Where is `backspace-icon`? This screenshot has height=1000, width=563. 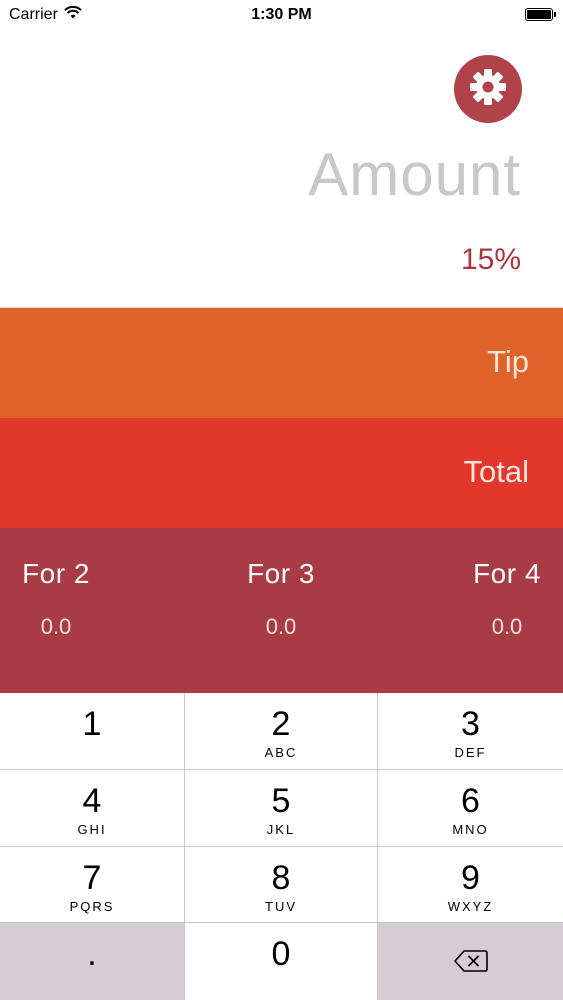 backspace-icon is located at coordinates (470, 963).